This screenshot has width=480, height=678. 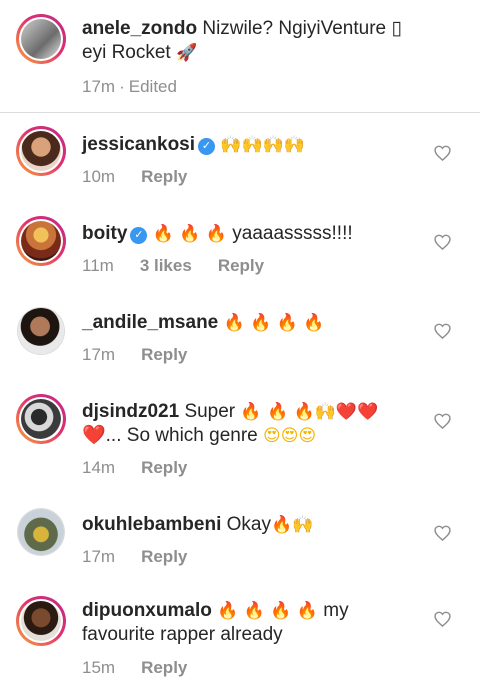 I want to click on comment-emoji: 🙌🙌🙌🙌, so click(x=262, y=145).